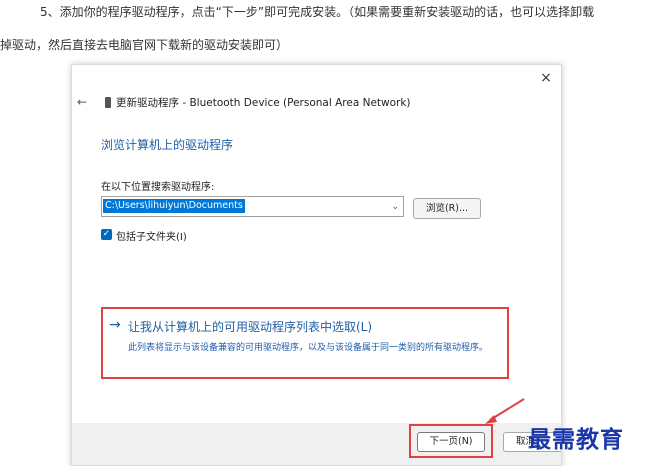 This screenshot has width=651, height=466. What do you see at coordinates (106, 234) in the screenshot?
I see `include-subfolders-checkbox: ✓` at bounding box center [106, 234].